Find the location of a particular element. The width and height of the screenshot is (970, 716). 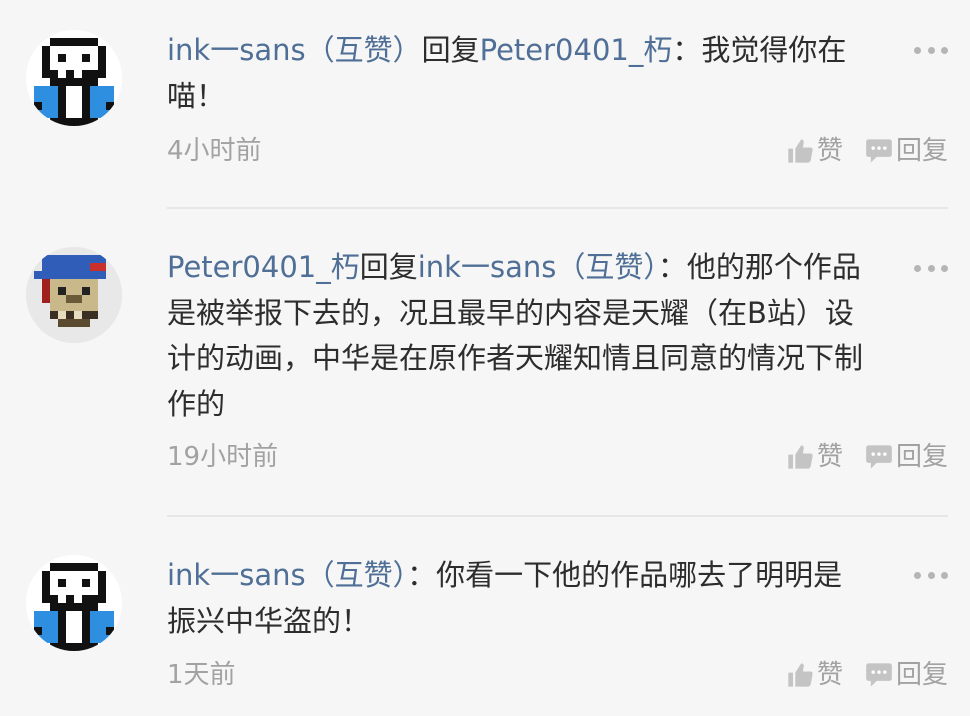

comment-meta: 1天前 赞 回复 is located at coordinates (557, 675).